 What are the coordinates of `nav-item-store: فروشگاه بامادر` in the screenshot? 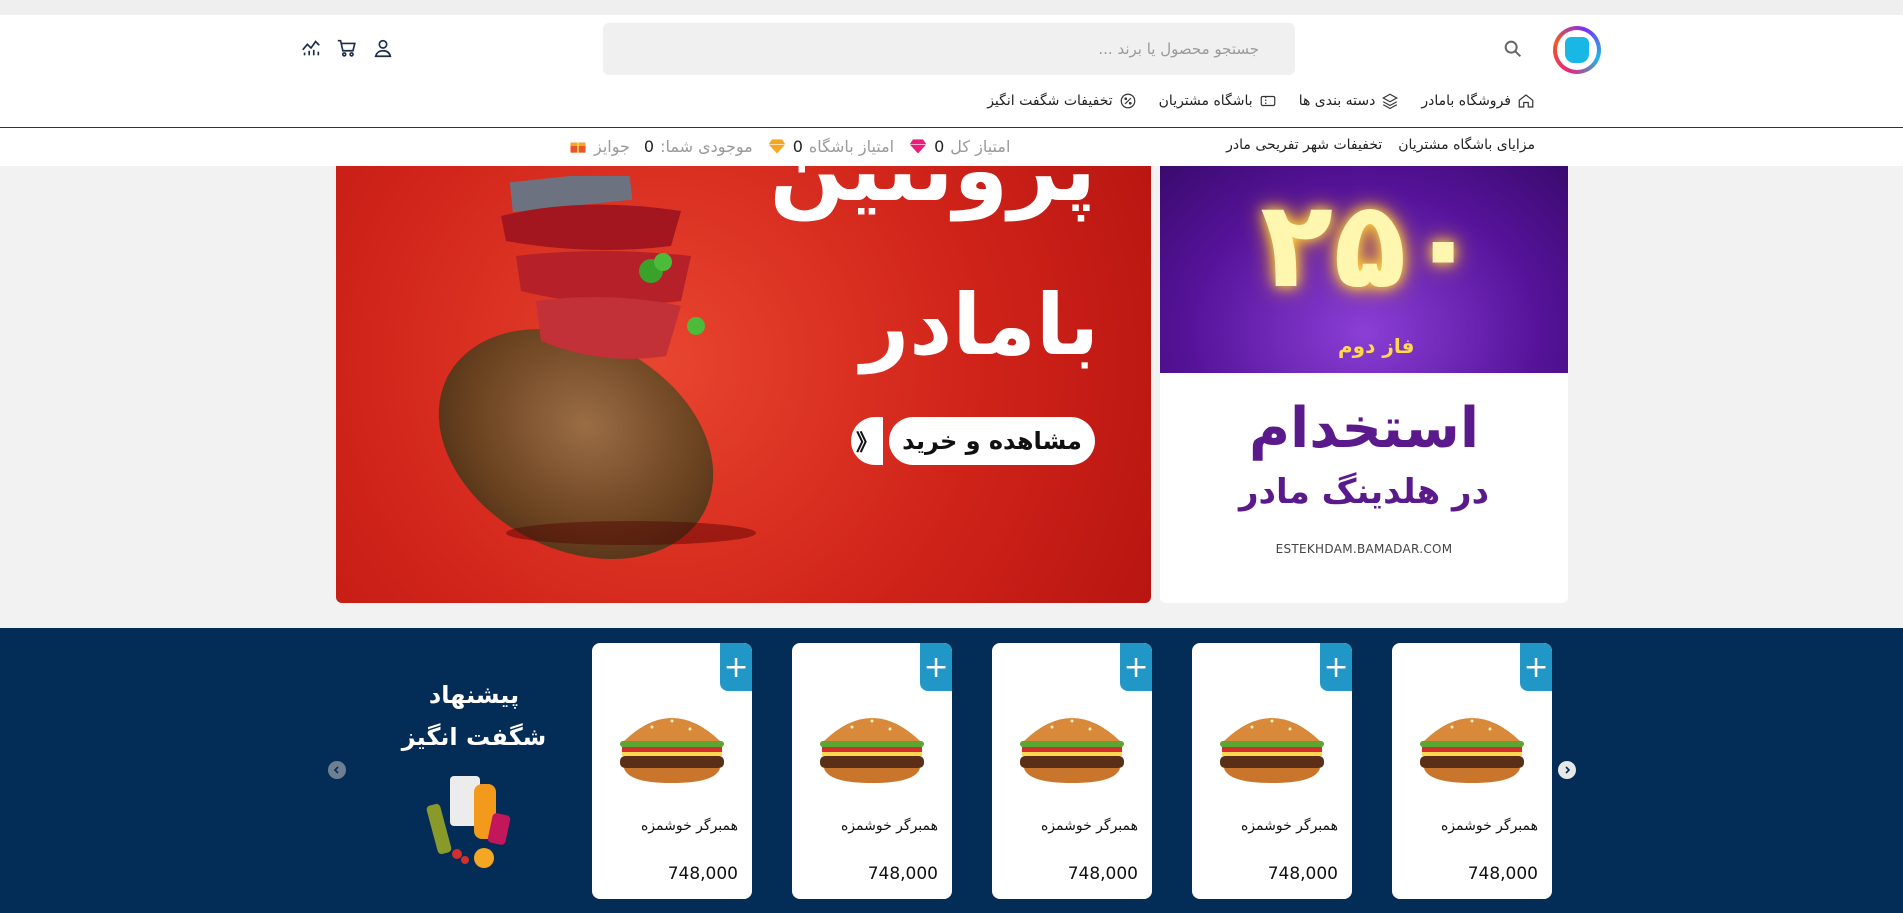 It's located at (1478, 101).